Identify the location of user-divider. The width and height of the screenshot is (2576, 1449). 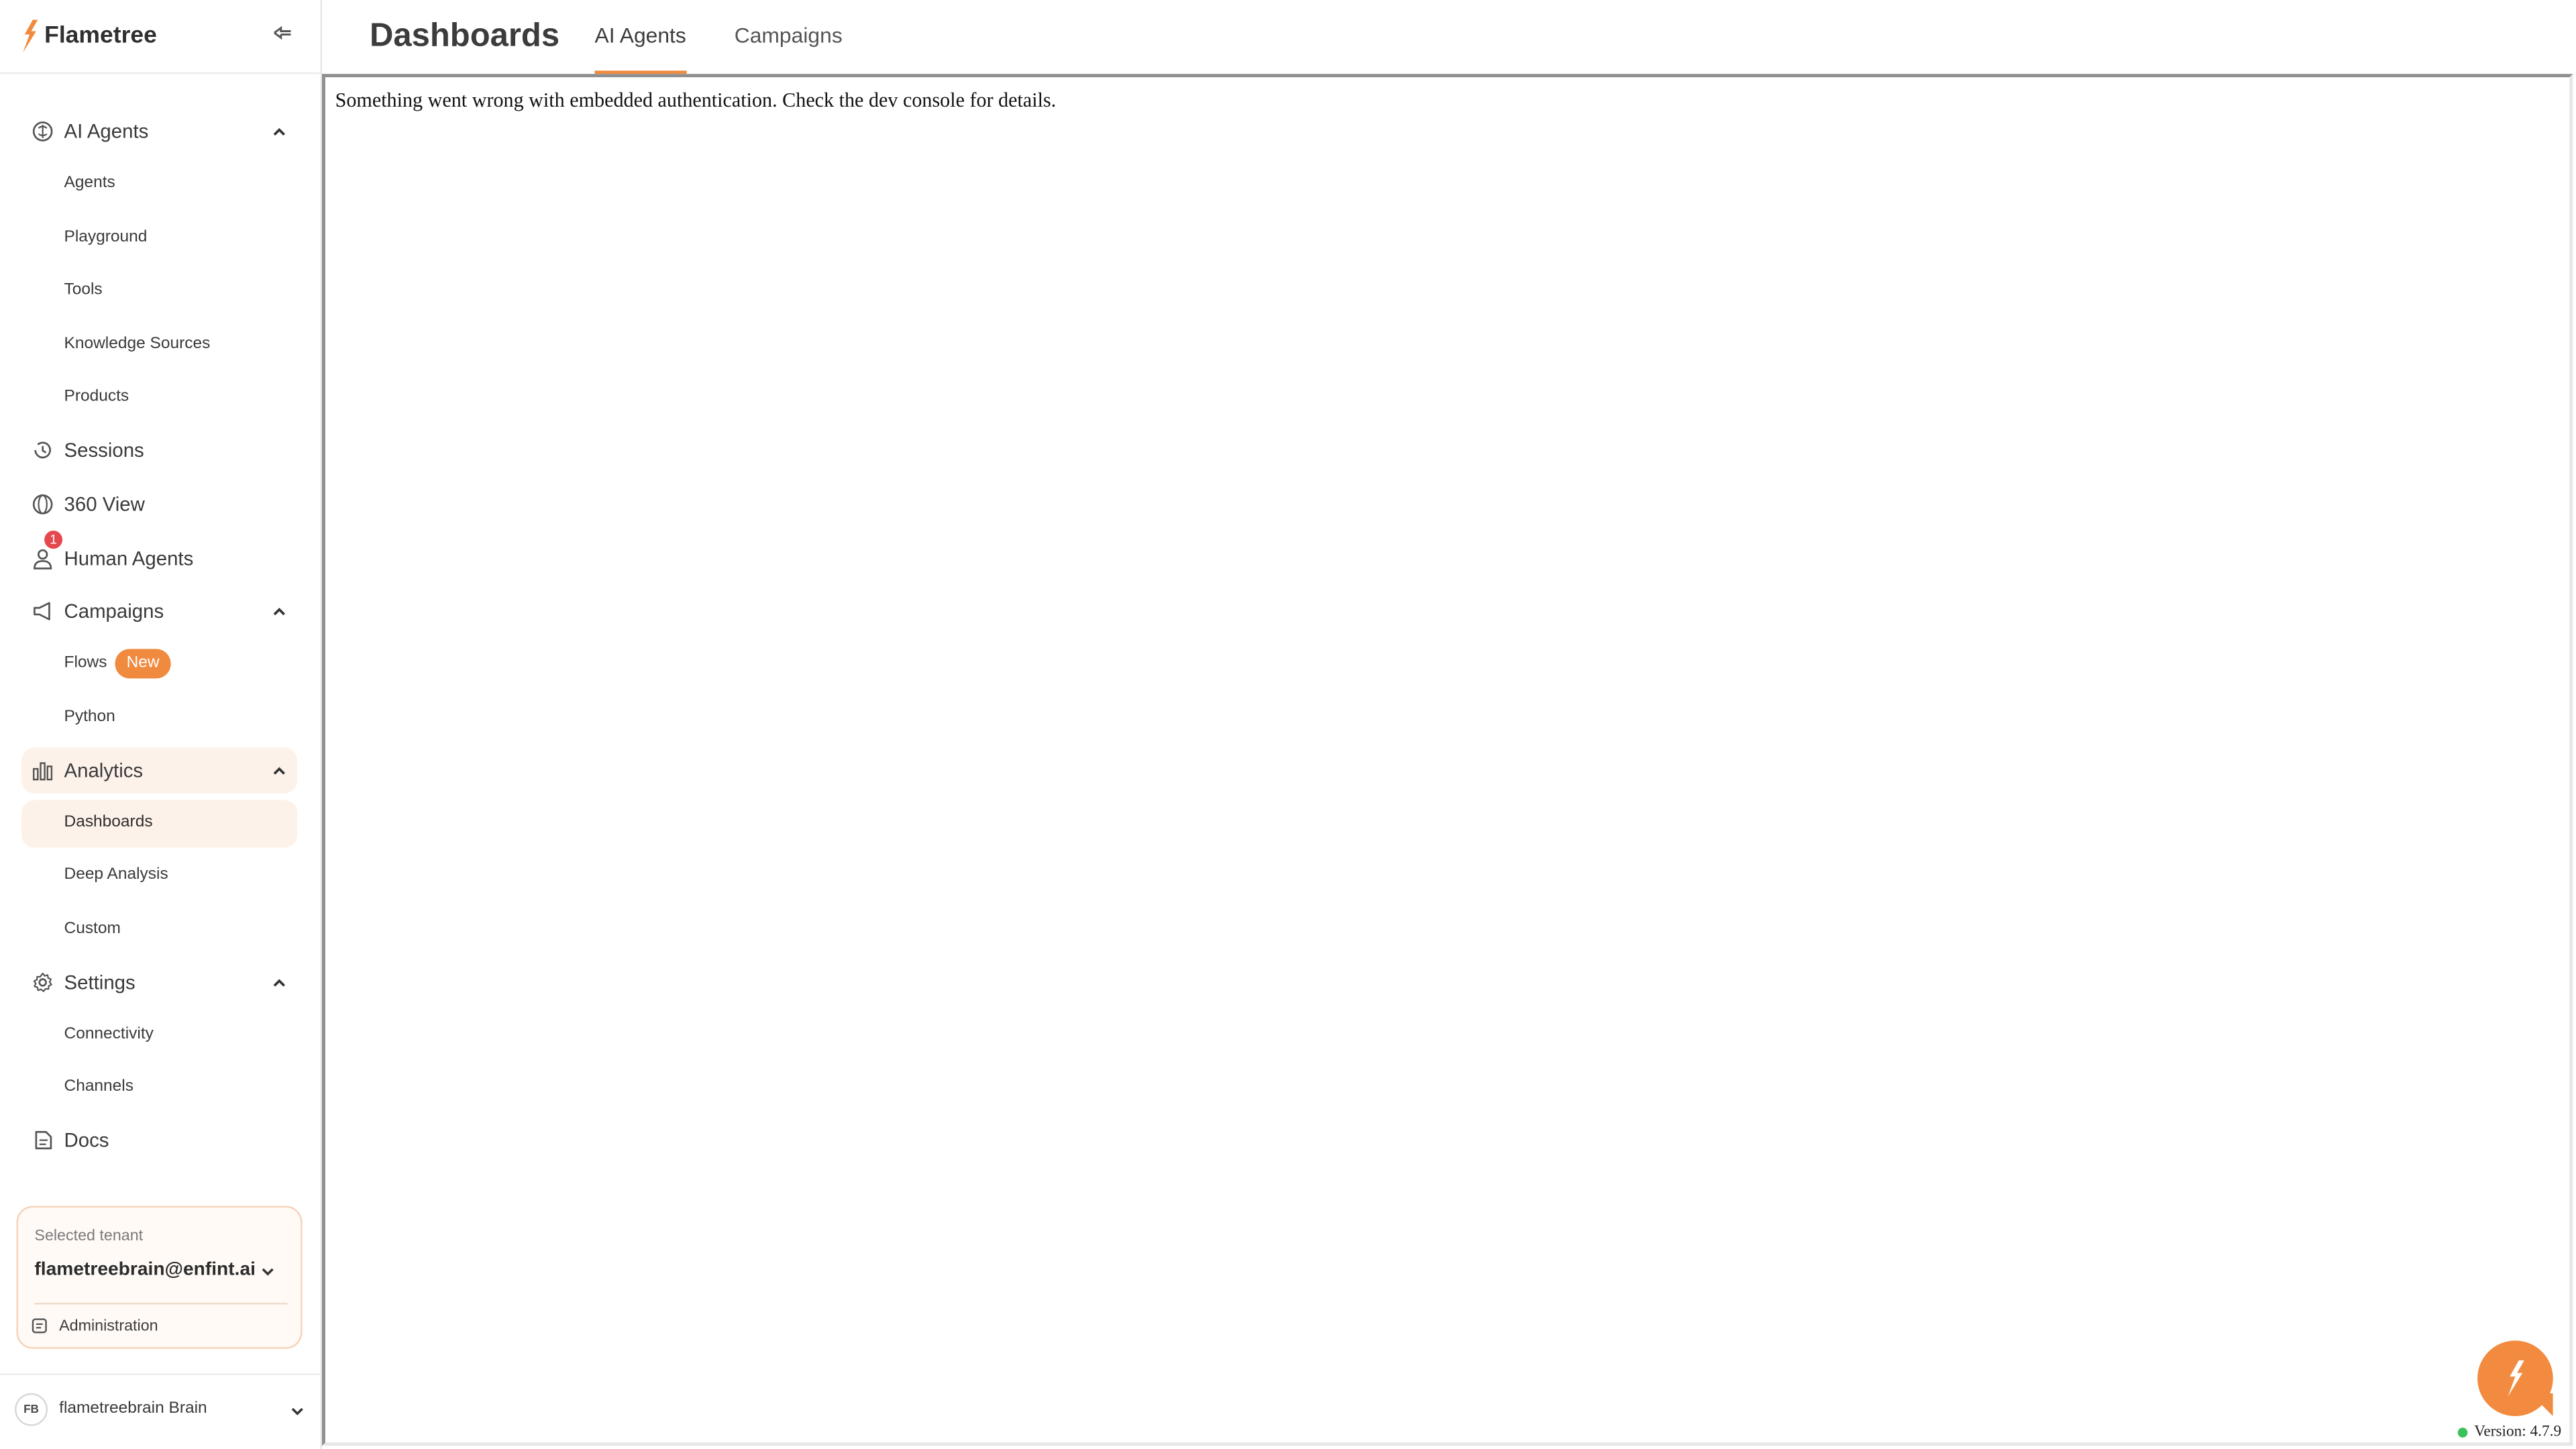
(160, 1374).